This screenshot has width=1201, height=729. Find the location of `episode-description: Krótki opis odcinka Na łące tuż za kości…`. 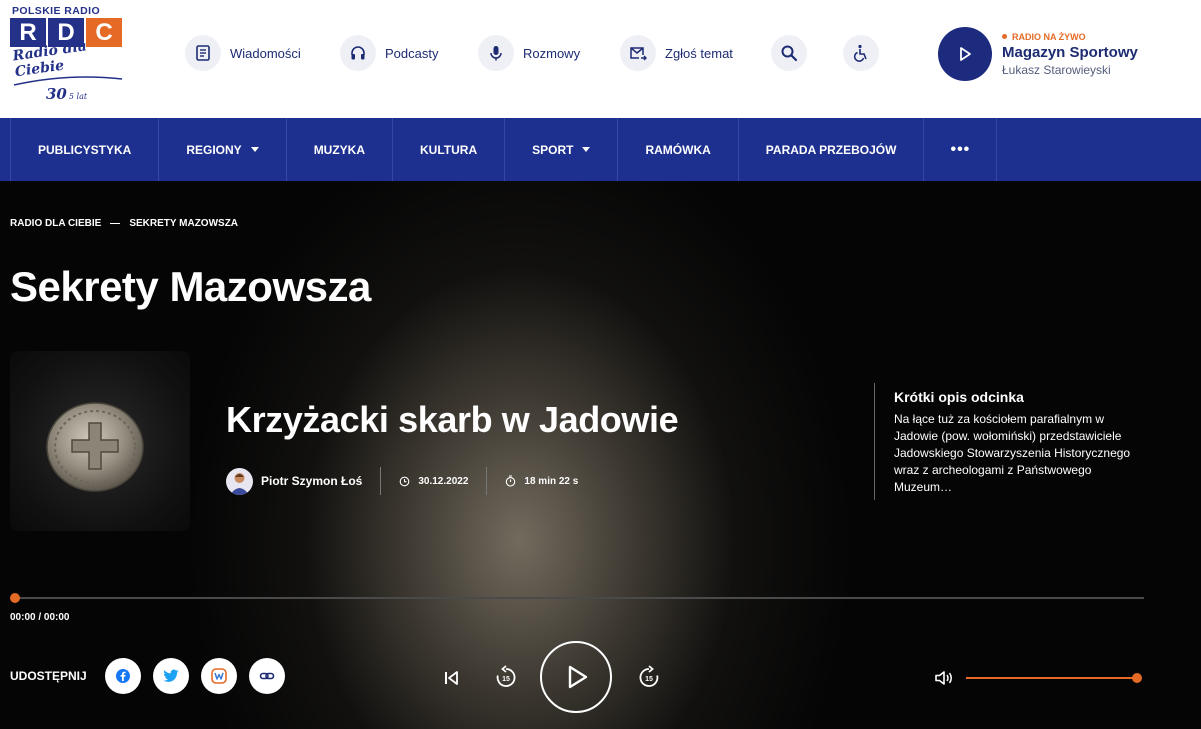

episode-description: Krótki opis odcinka Na łące tuż za kości… is located at coordinates (1009, 441).